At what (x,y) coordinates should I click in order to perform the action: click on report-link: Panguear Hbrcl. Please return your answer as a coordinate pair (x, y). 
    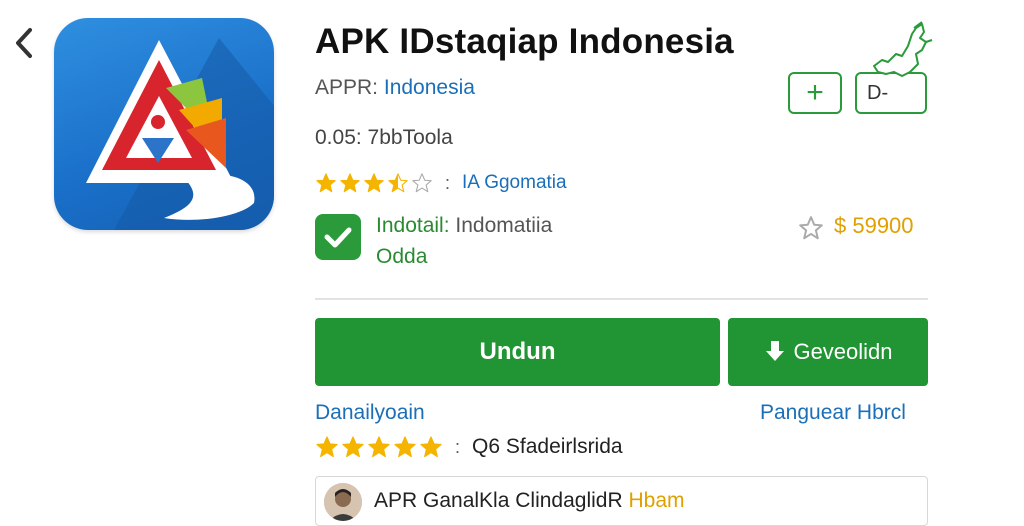
    Looking at the image, I should click on (833, 413).